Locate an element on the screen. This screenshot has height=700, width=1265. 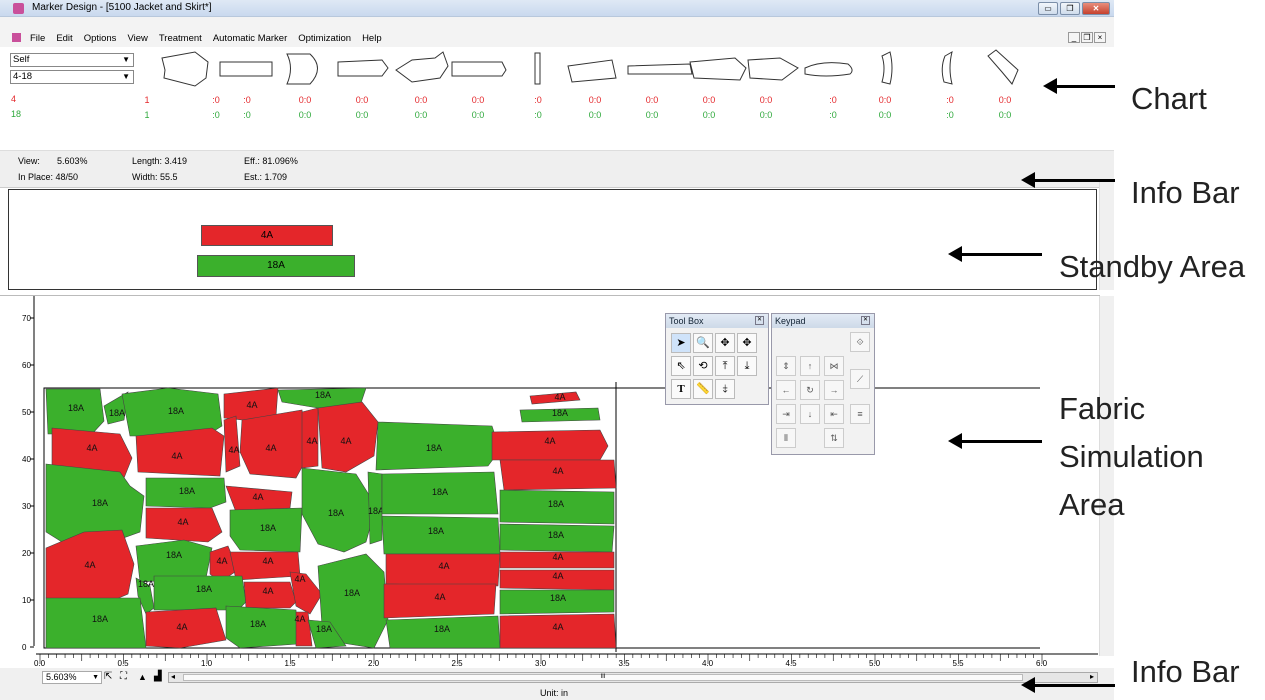
menu-treatment: Treatment is located at coordinates (180, 38).